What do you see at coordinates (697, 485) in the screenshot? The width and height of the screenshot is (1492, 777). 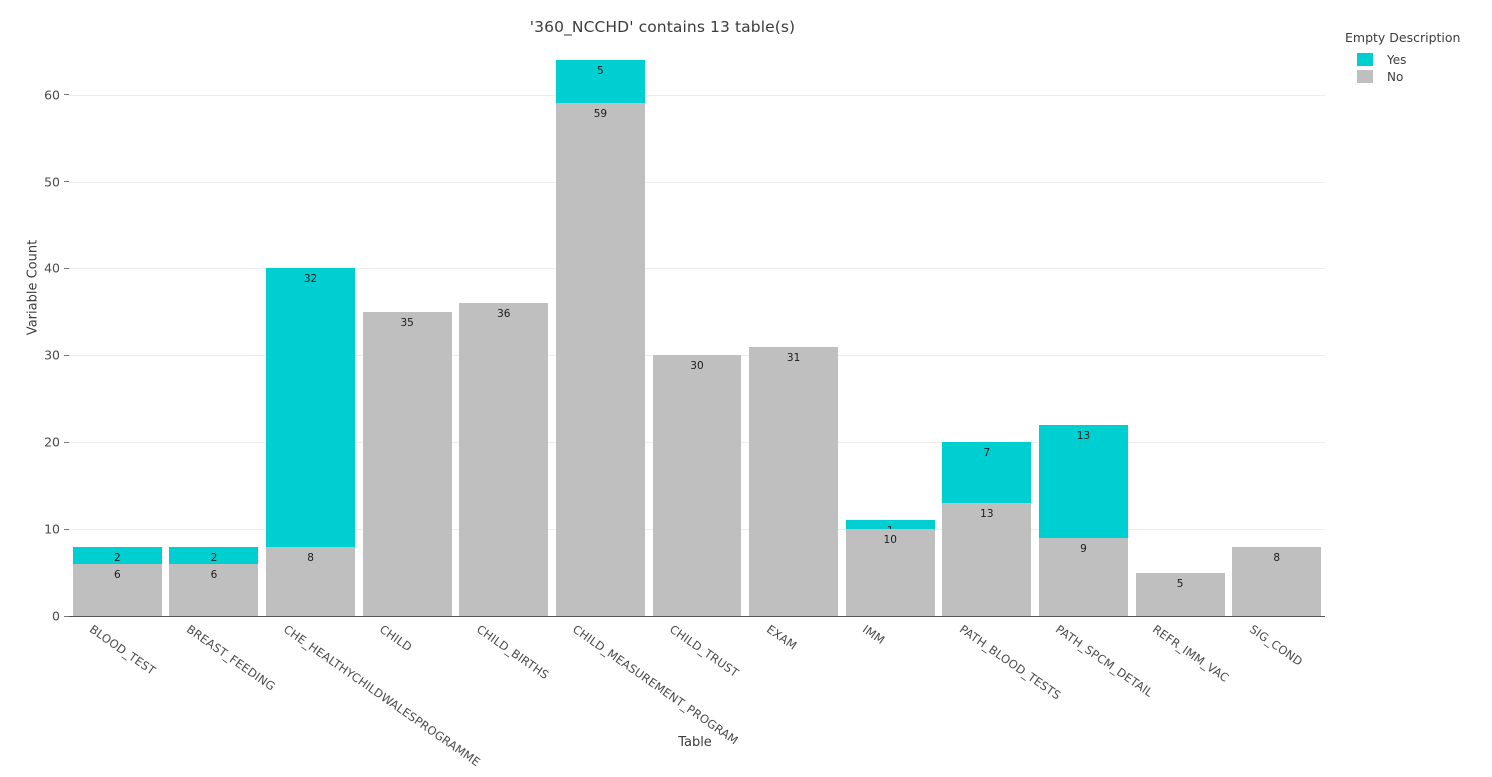 I see `bar-segment-no: 30` at bounding box center [697, 485].